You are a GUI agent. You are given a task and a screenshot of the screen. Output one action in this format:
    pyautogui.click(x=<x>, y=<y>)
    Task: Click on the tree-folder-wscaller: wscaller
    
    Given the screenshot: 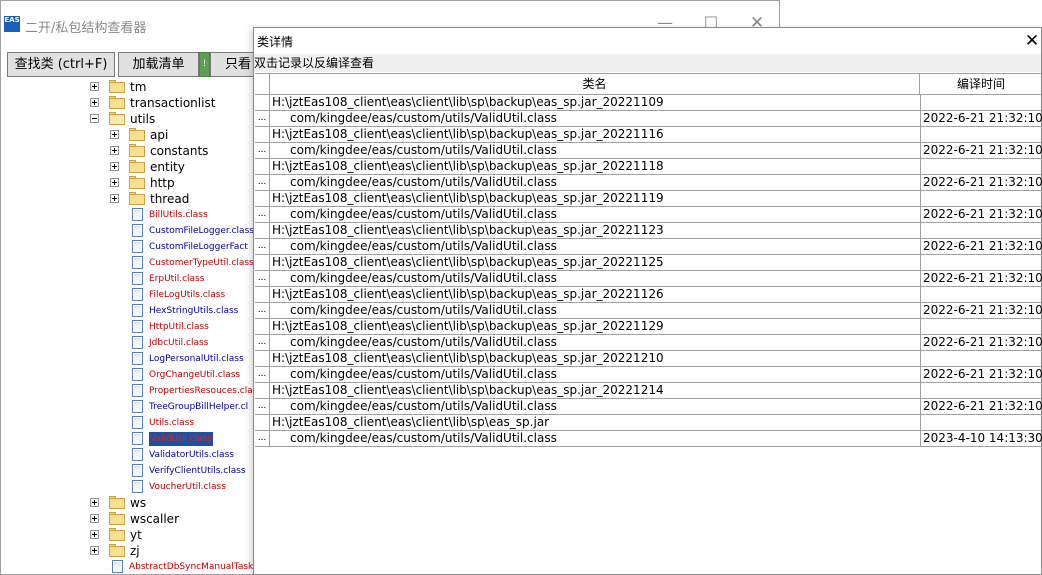 What is the action you would take?
    pyautogui.click(x=154, y=519)
    